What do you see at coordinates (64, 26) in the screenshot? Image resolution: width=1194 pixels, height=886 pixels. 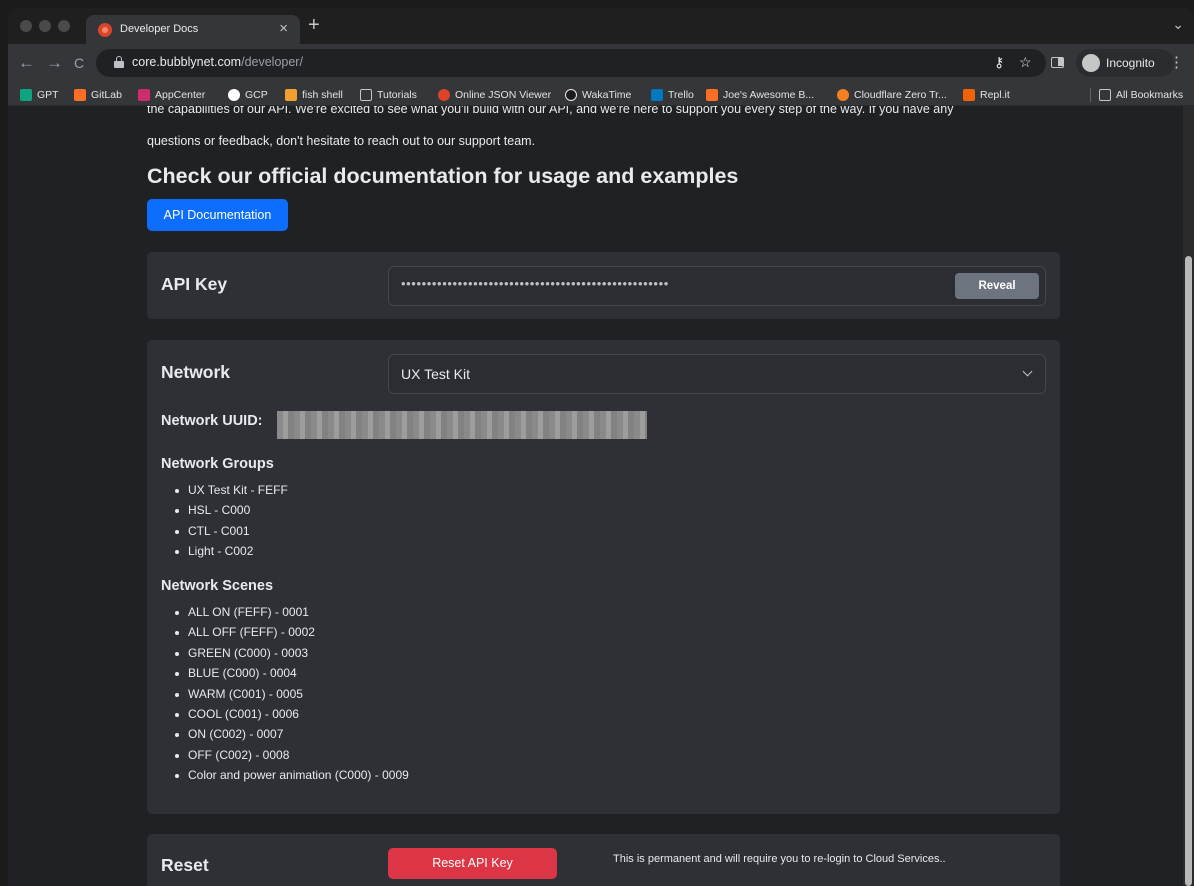 I see `window-zoom-button` at bounding box center [64, 26].